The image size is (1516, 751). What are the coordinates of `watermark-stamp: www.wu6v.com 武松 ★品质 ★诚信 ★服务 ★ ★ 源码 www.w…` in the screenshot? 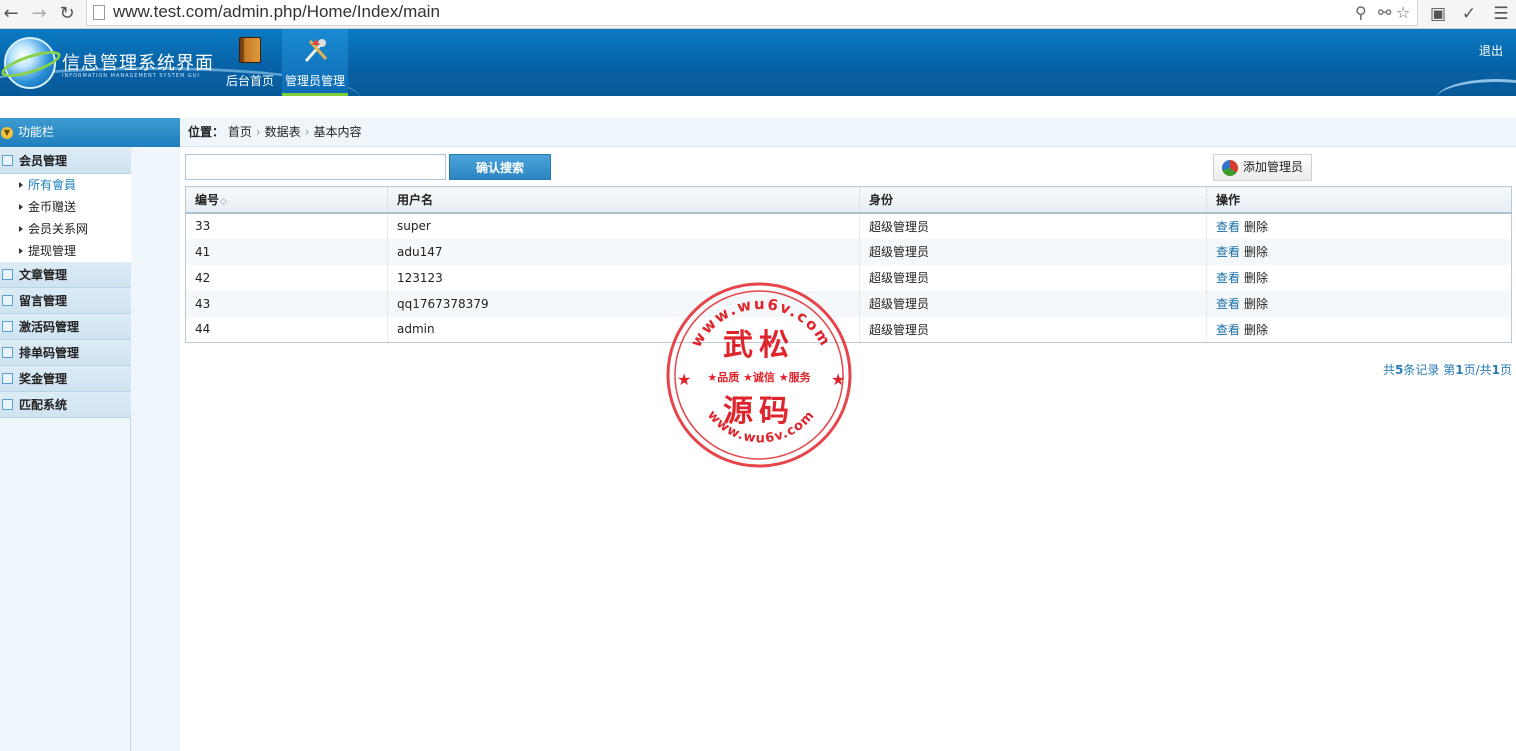 It's located at (759, 375).